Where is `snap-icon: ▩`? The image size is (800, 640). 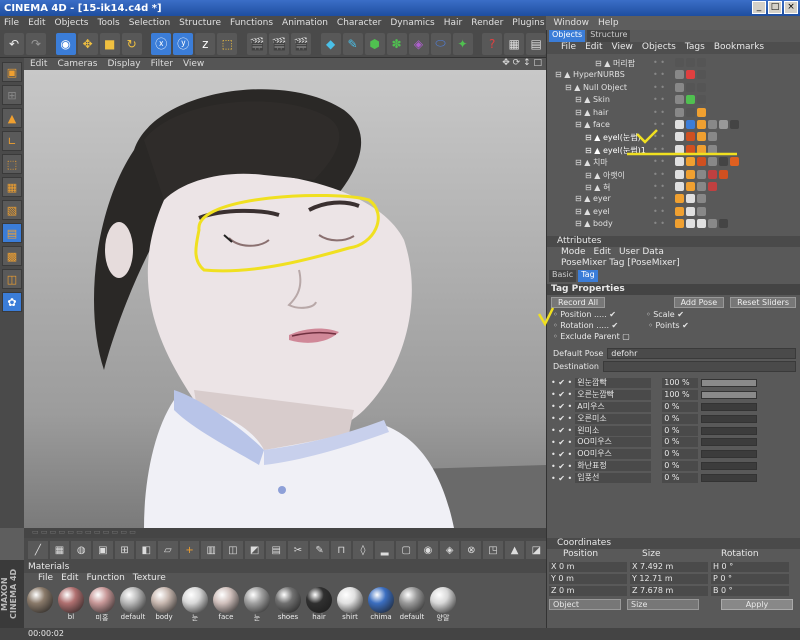 snap-icon: ▩ is located at coordinates (12, 256).